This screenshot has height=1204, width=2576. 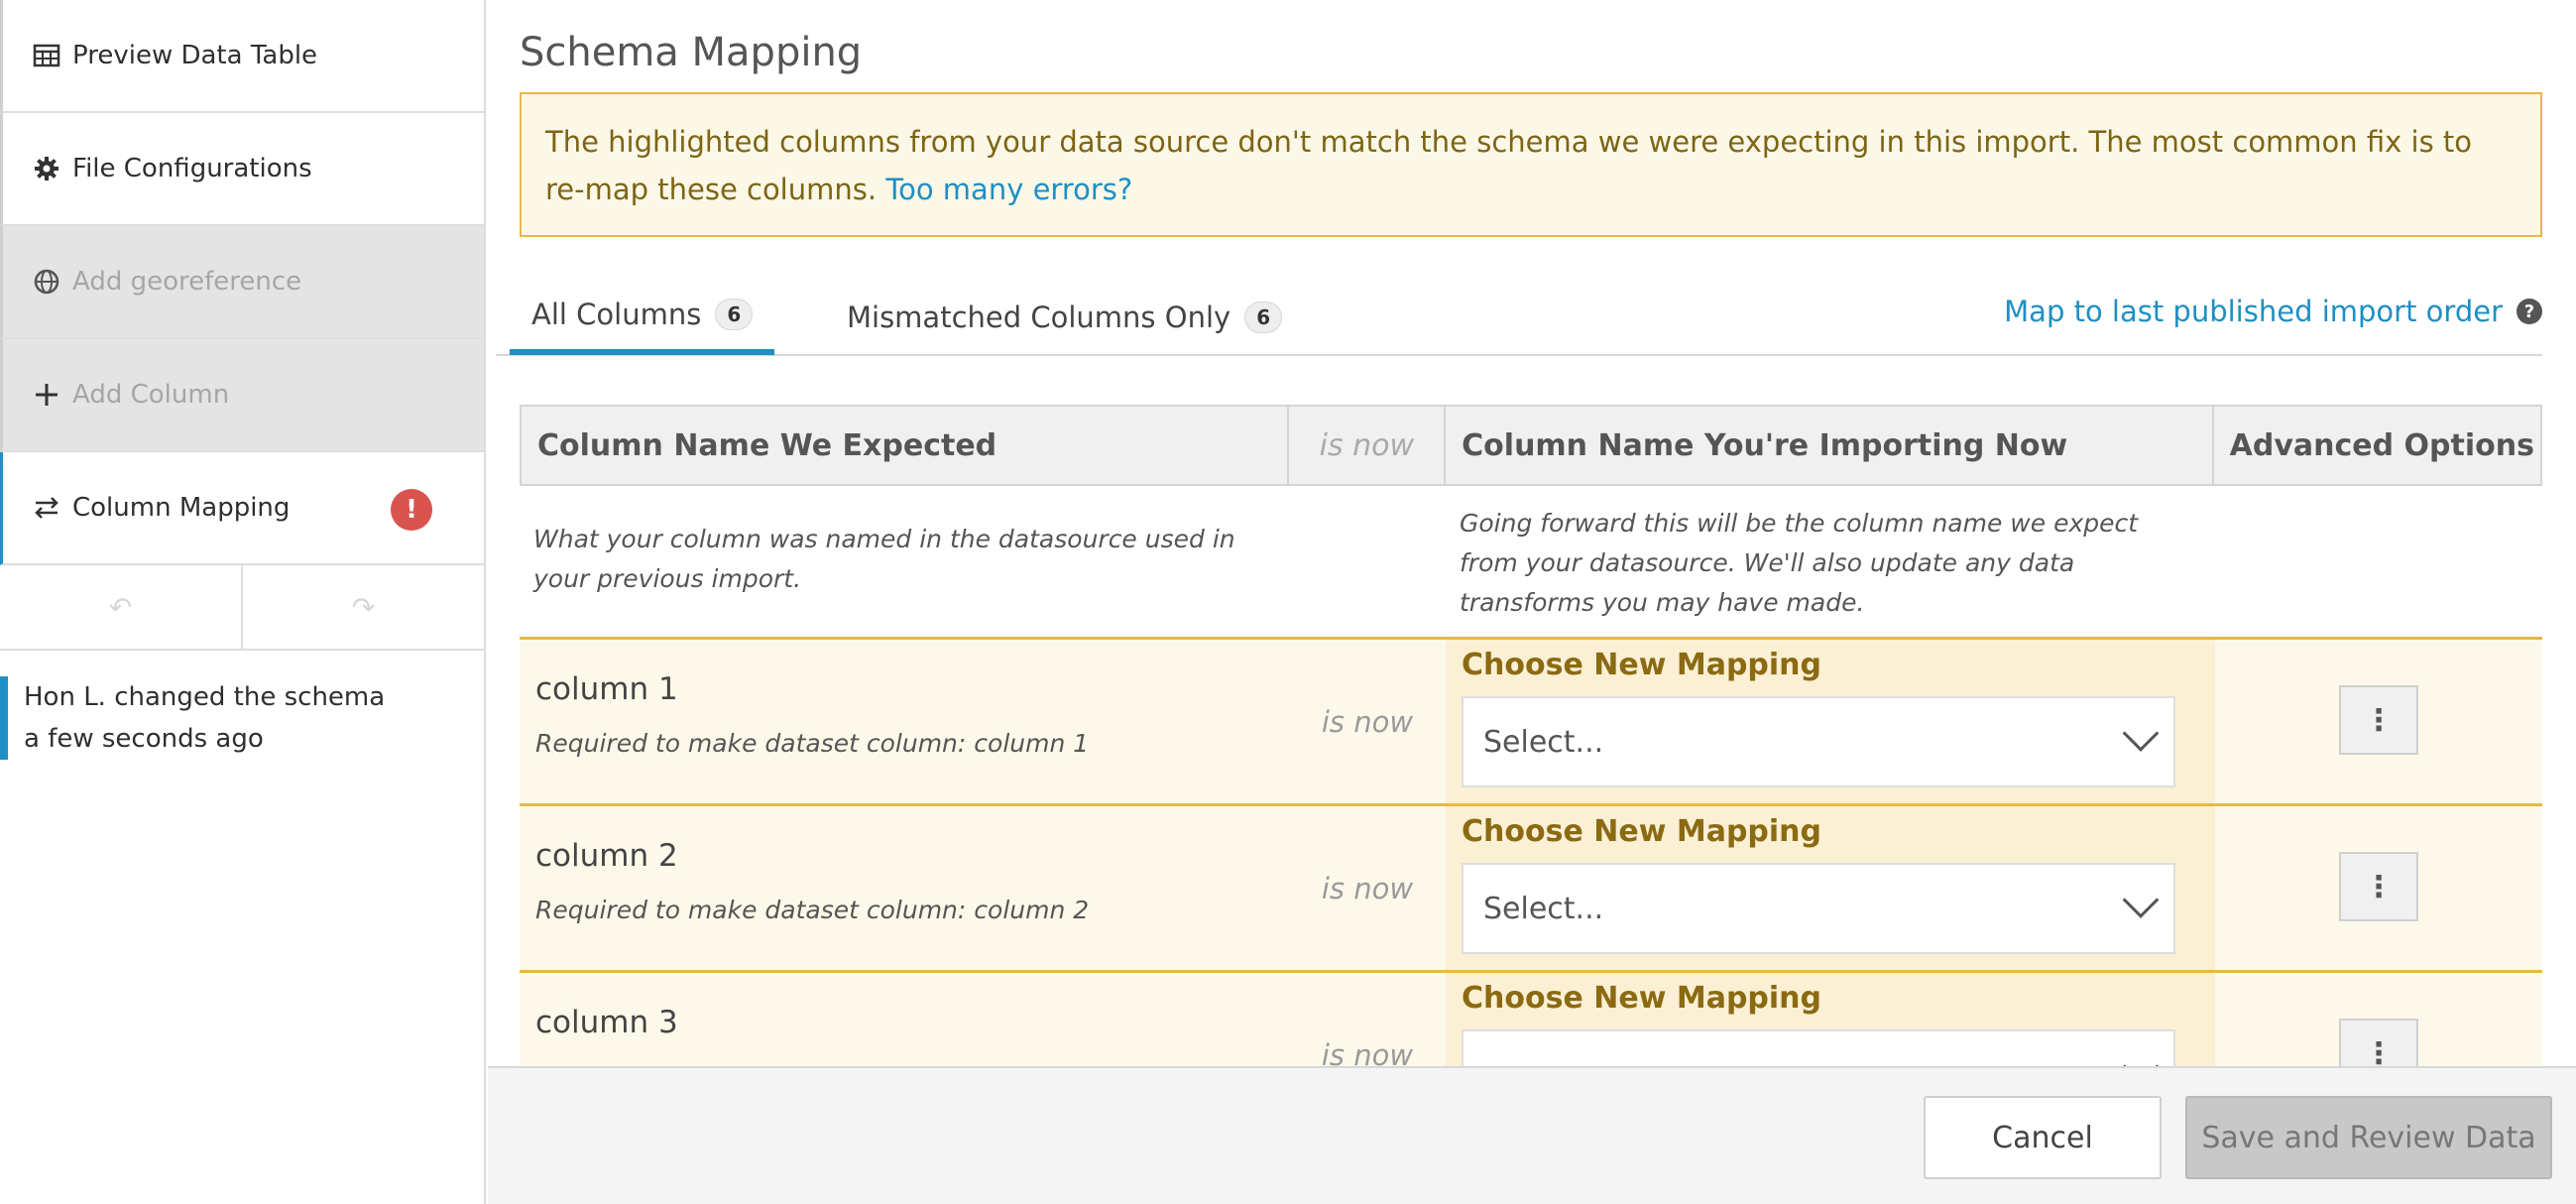 I want to click on sidebar-item-preview-data-table: Preview Data Table, so click(x=242, y=57).